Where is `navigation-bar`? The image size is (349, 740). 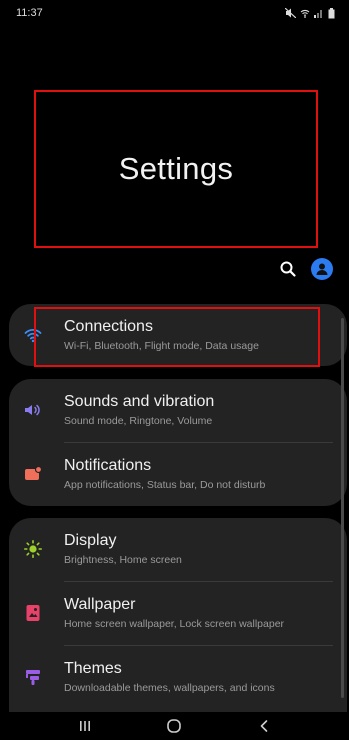
navigation-bar is located at coordinates (174, 726).